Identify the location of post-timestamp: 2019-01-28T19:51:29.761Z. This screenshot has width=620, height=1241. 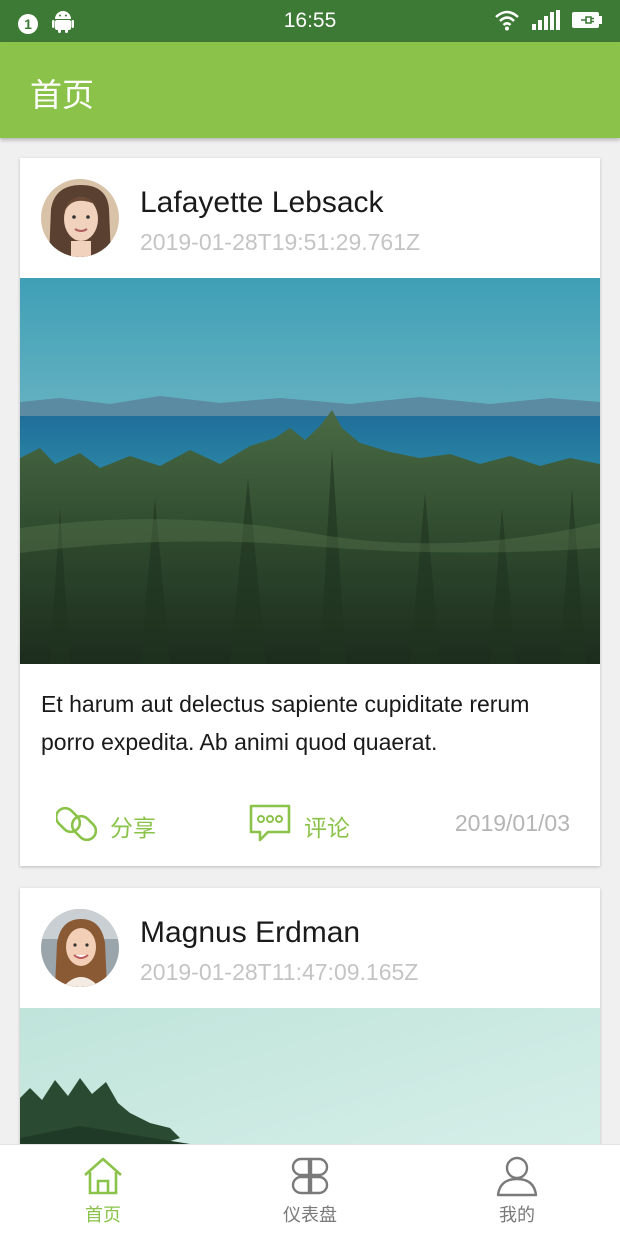
(280, 242).